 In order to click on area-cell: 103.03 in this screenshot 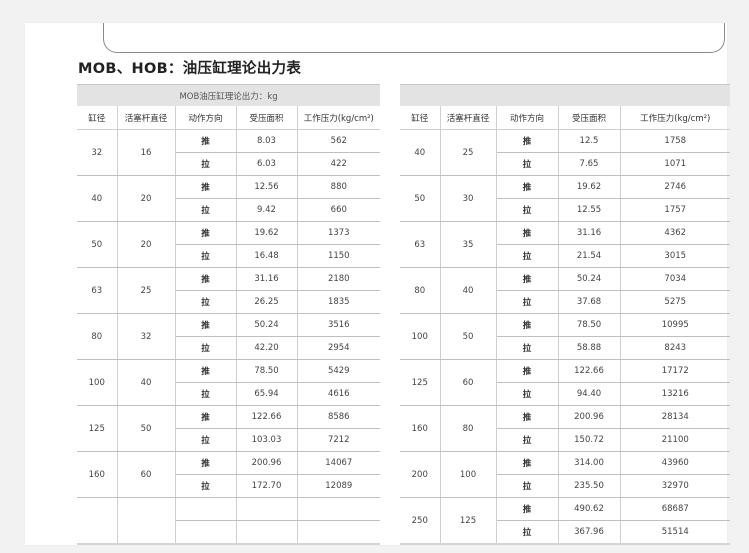, I will do `click(267, 440)`.